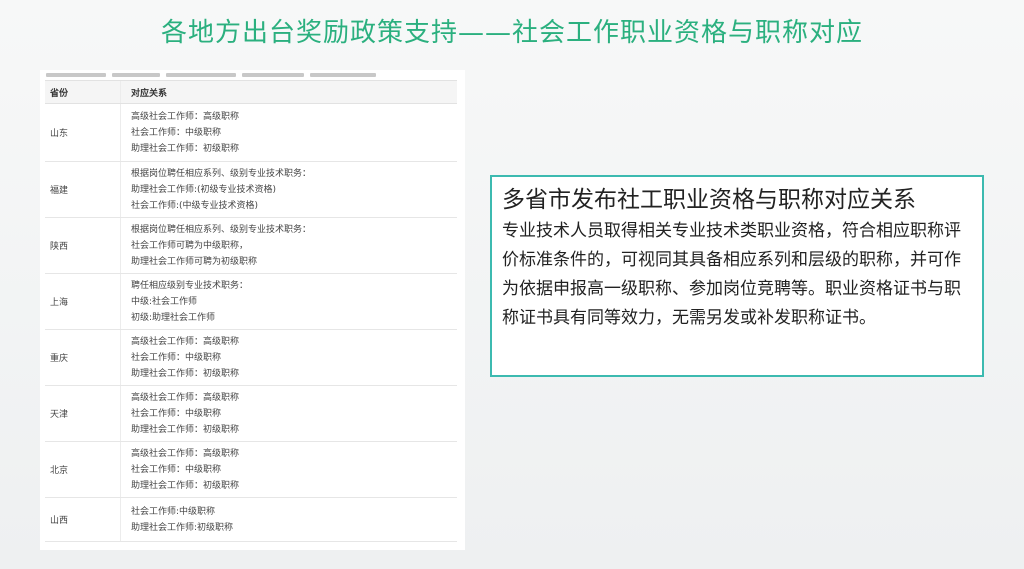 This screenshot has width=1024, height=569. What do you see at coordinates (709, 200) in the screenshot?
I see `info-box-title: 多省市发布社工职业资格与职称对应关系` at bounding box center [709, 200].